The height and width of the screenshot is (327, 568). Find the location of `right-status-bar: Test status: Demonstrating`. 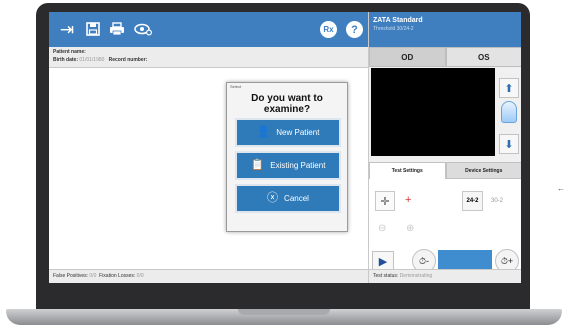

right-status-bar: Test status: Demonstrating is located at coordinates (445, 276).